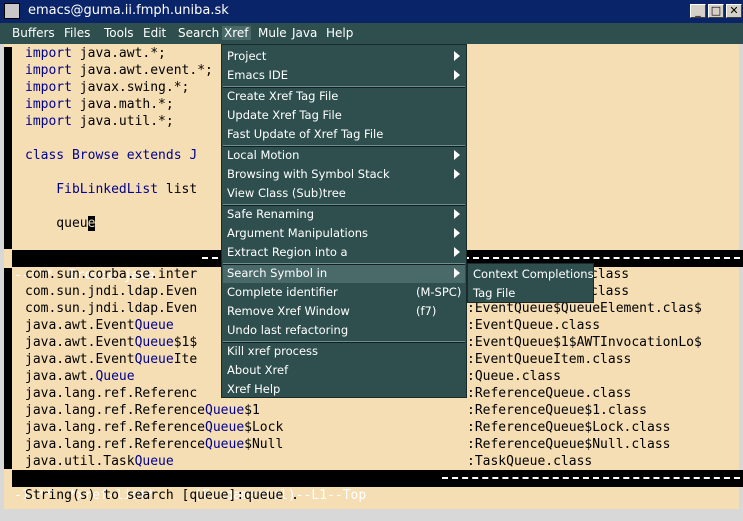 The width and height of the screenshot is (743, 521). What do you see at coordinates (308, 174) in the screenshot?
I see `menu-item-symbol-stack: Browsing with Symbol Stack` at bounding box center [308, 174].